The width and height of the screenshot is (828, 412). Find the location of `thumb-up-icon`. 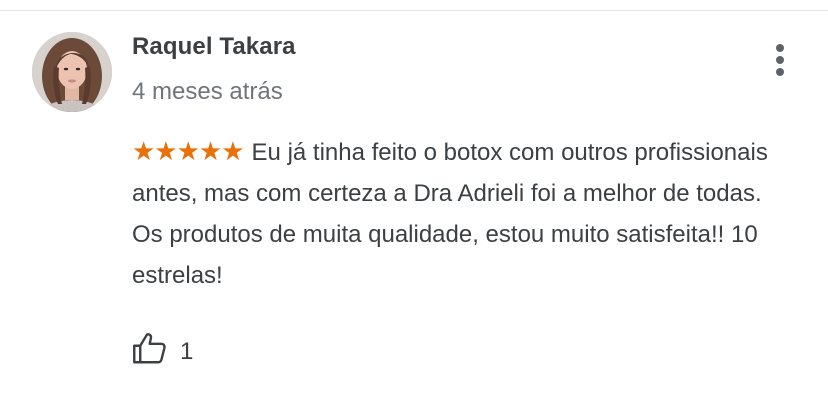

thumb-up-icon is located at coordinates (149, 348).